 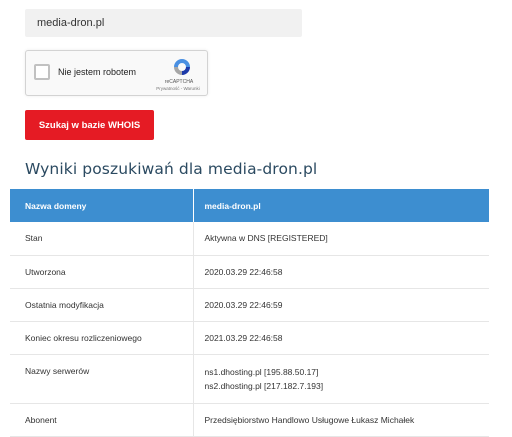 What do you see at coordinates (171, 169) in the screenshot?
I see `results-title: Wyniki poszukiwań dla media-dron.pl` at bounding box center [171, 169].